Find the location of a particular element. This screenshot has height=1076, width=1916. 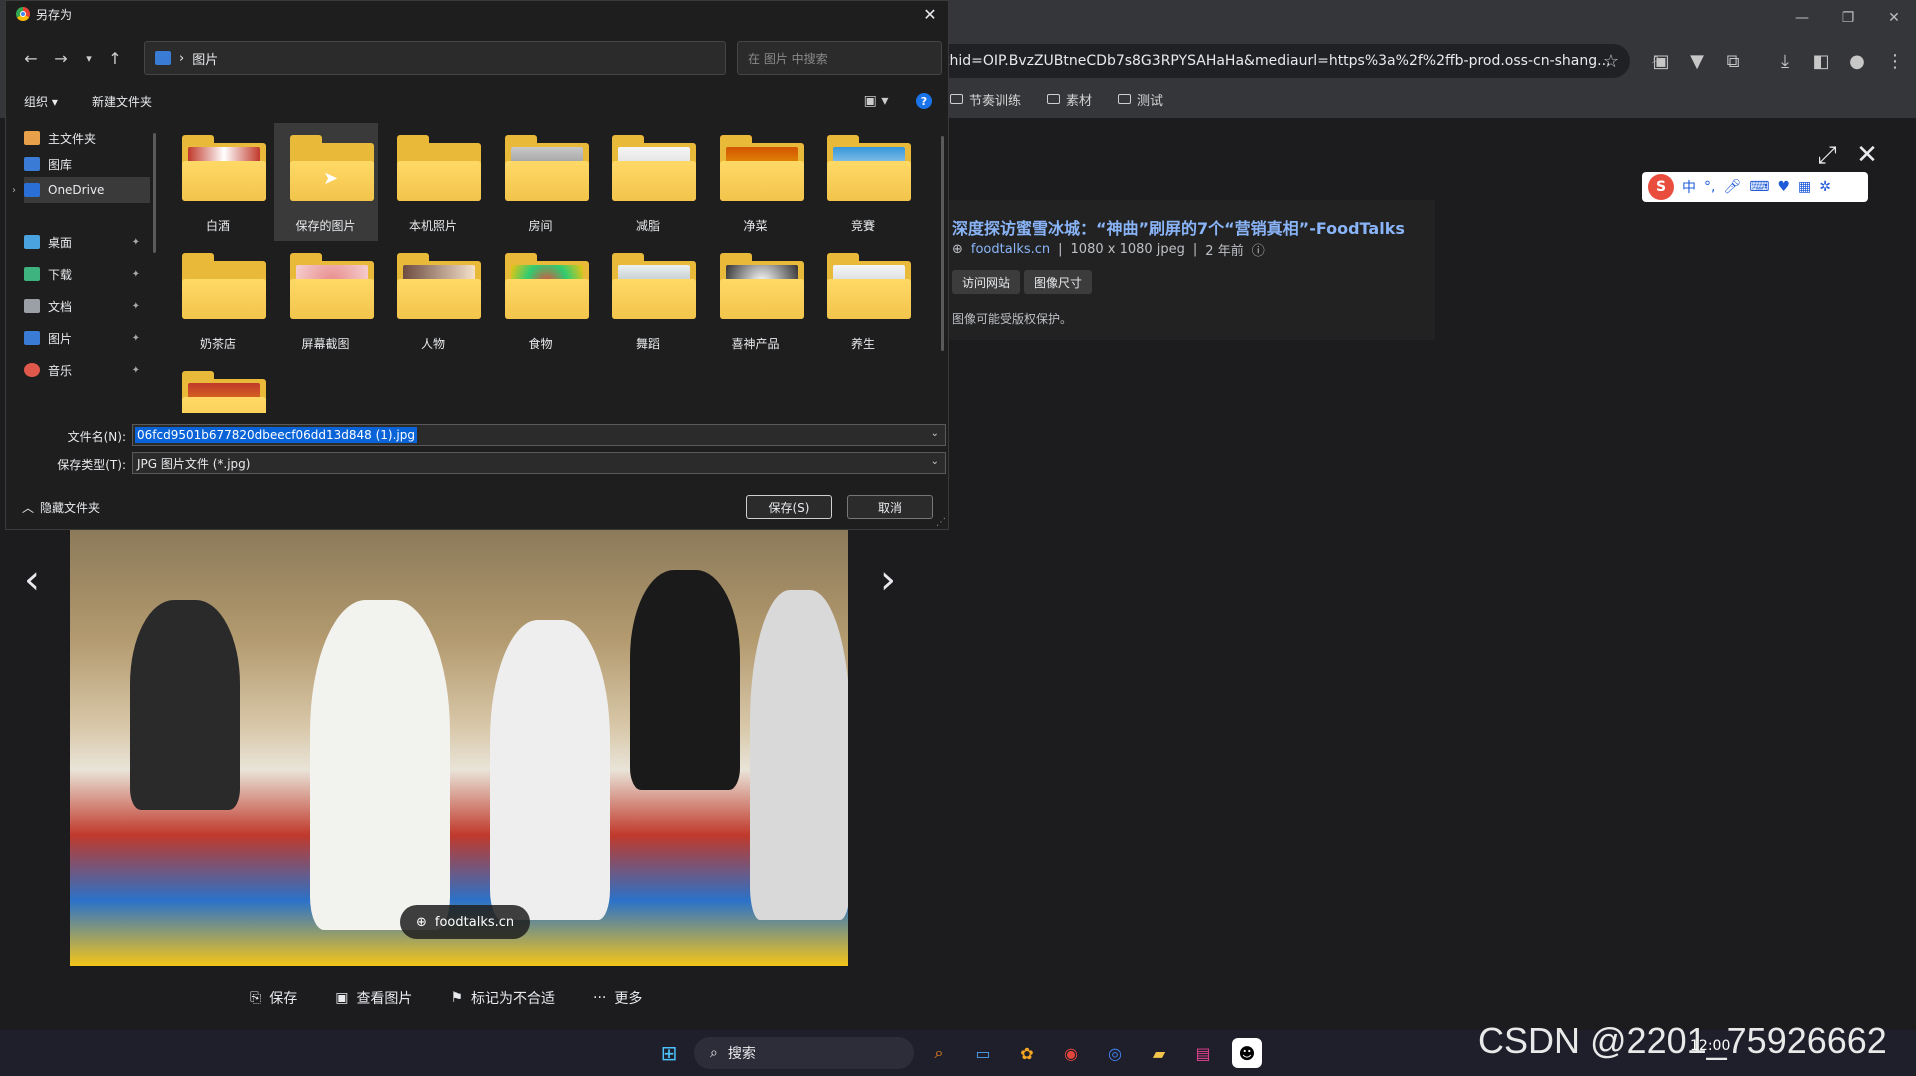

extensions-icon: ⧉ is located at coordinates (1733, 61).